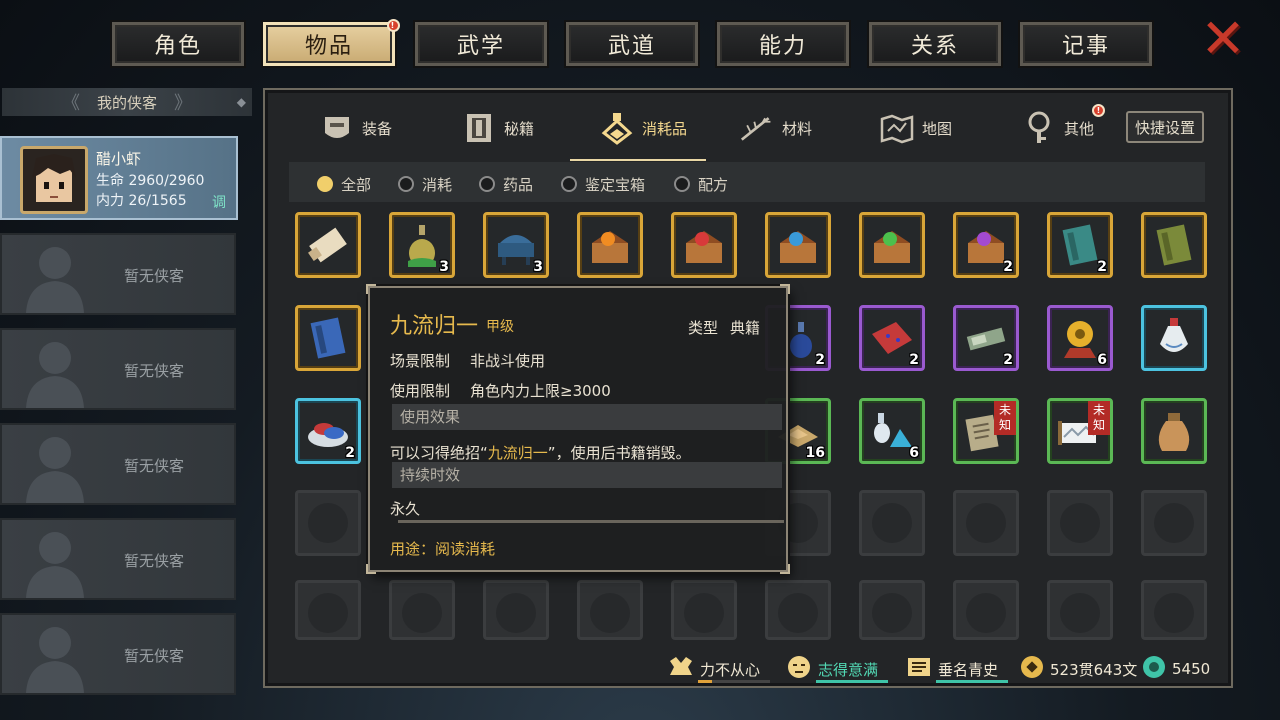  What do you see at coordinates (719, 669) in the screenshot?
I see `status-strength: 力不从心` at bounding box center [719, 669].